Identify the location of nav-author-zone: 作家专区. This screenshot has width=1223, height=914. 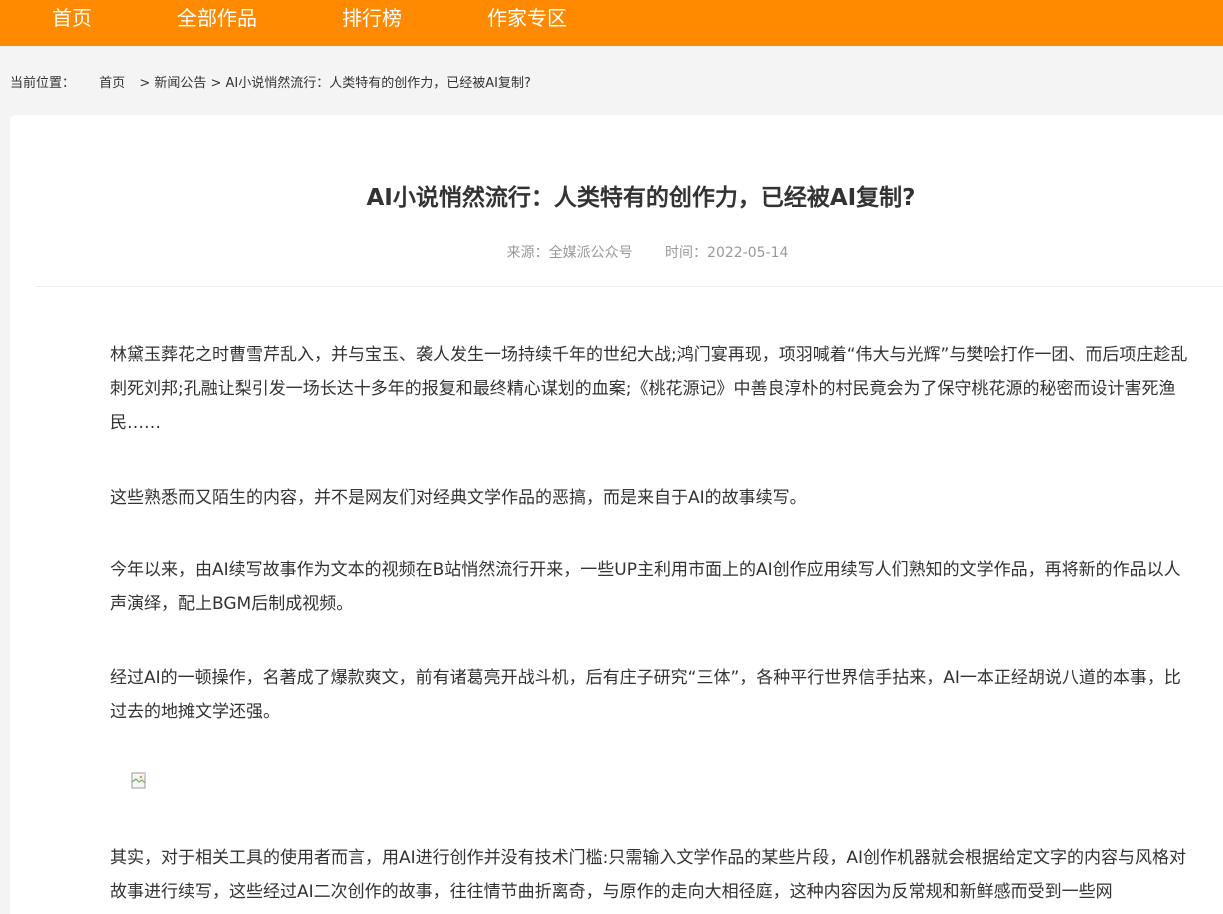
(527, 18).